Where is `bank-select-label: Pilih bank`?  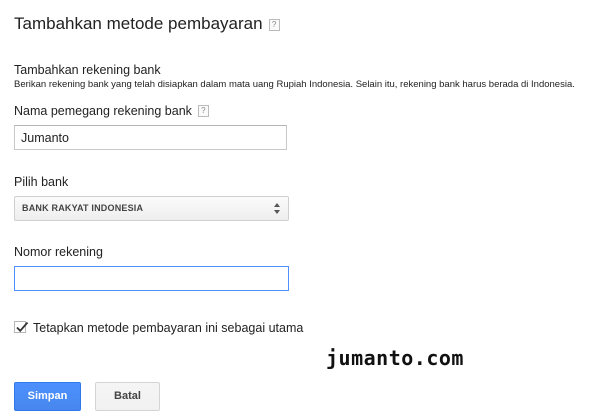
bank-select-label: Pilih bank is located at coordinates (41, 182).